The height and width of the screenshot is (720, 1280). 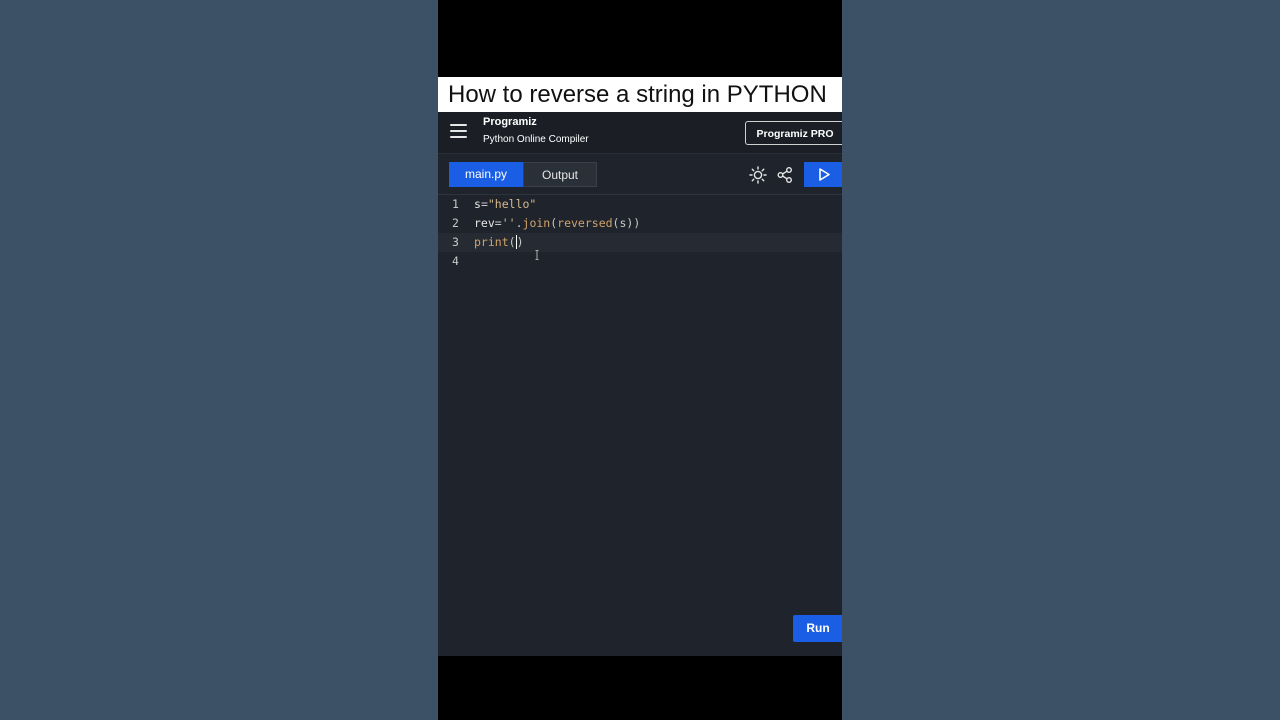 What do you see at coordinates (817, 628) in the screenshot?
I see `run-button: Run` at bounding box center [817, 628].